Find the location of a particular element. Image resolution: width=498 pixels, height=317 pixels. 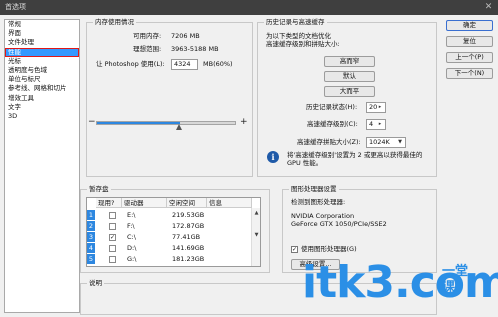

row-number: 3 is located at coordinates (91, 237).